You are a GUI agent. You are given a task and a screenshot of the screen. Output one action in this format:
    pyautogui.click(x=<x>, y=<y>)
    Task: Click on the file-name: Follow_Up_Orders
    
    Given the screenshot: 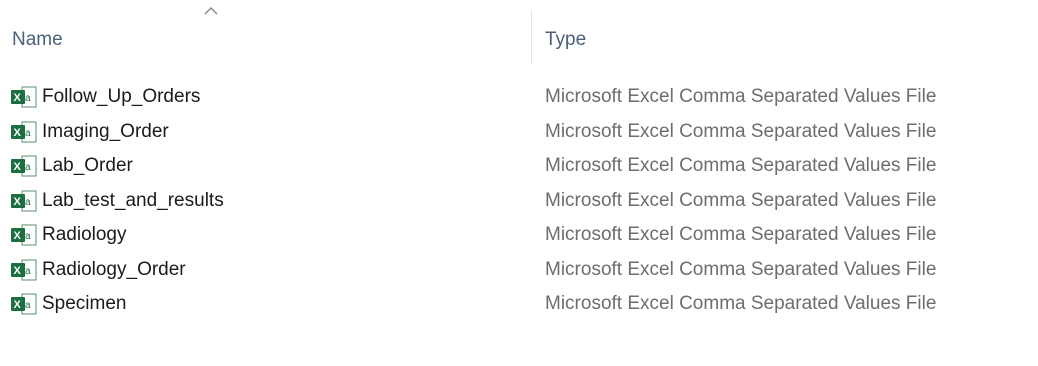 What is the action you would take?
    pyautogui.click(x=121, y=97)
    